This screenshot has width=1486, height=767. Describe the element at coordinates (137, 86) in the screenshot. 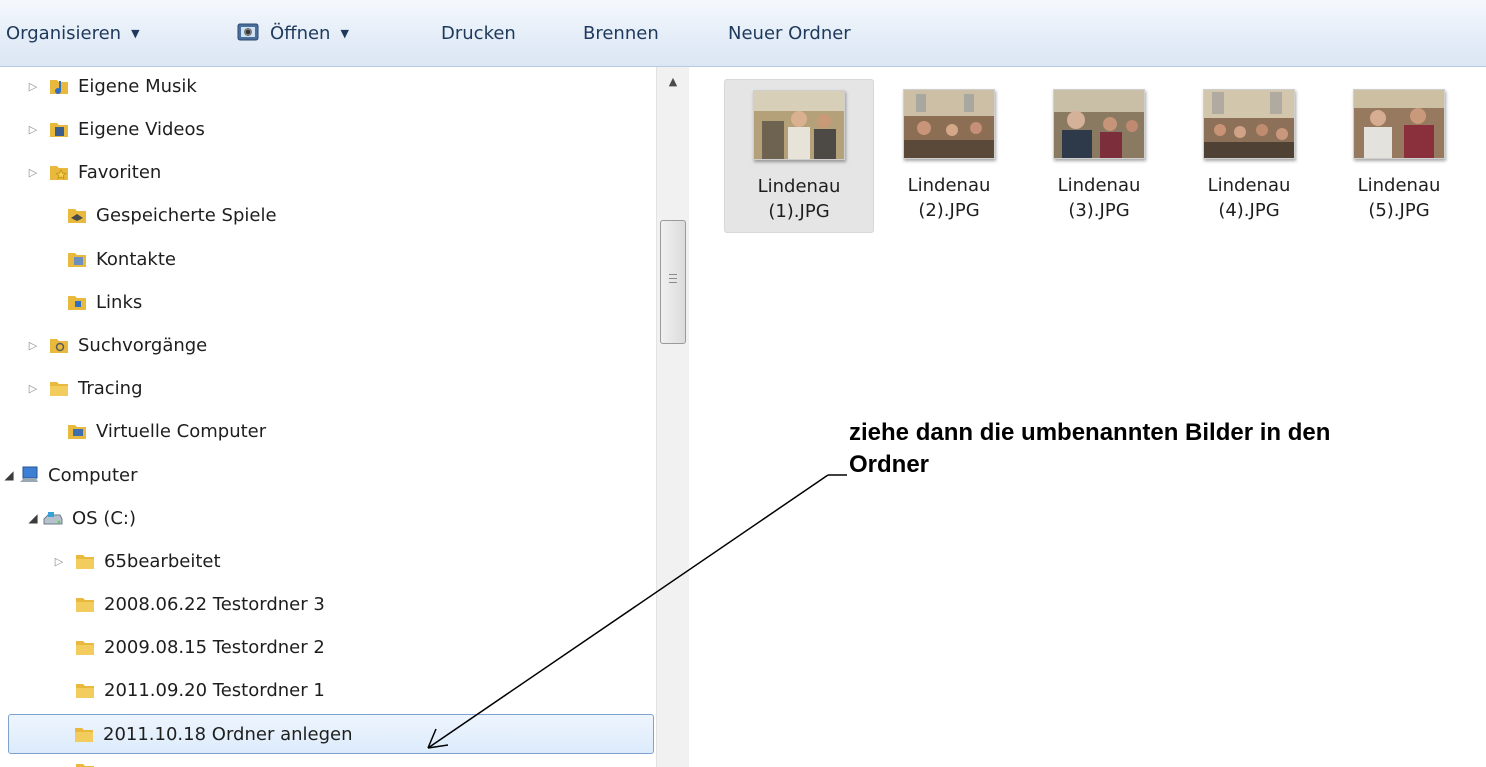

I see `nav-item-label: Eigene Musik` at that location.